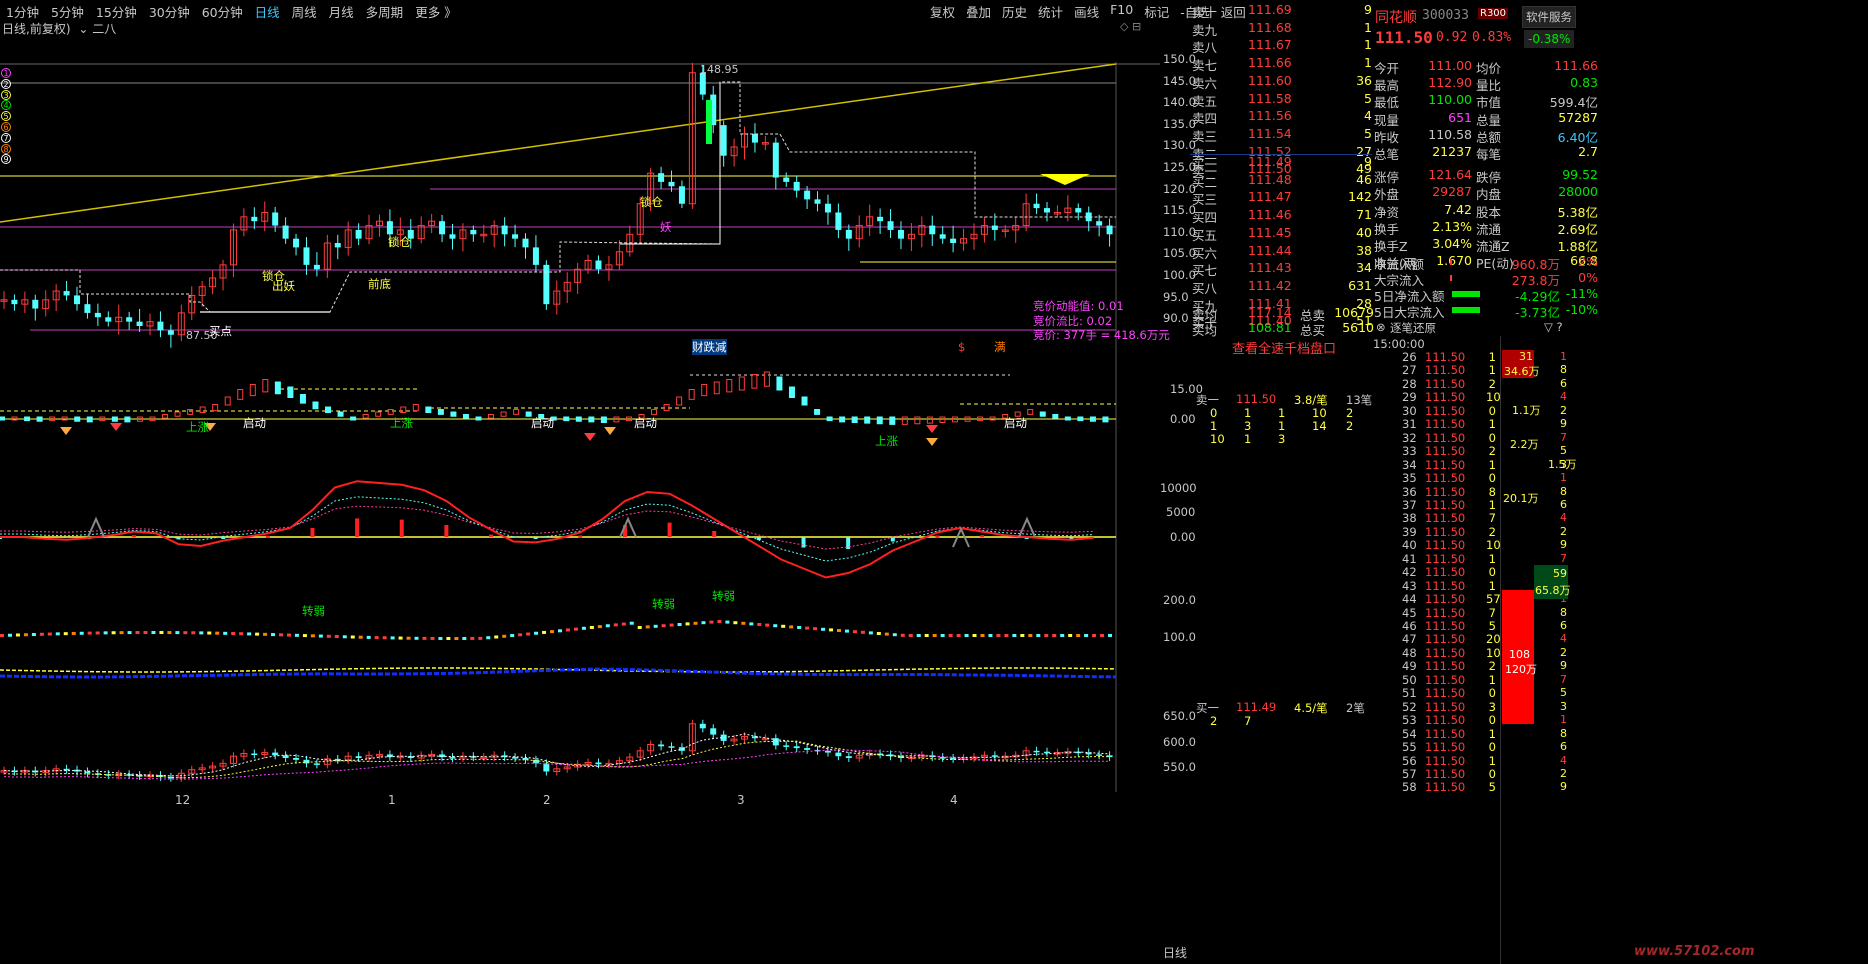 Image resolution: width=1868 pixels, height=964 pixels. I want to click on ticks-toggle-icon: ⊗, so click(1381, 327).